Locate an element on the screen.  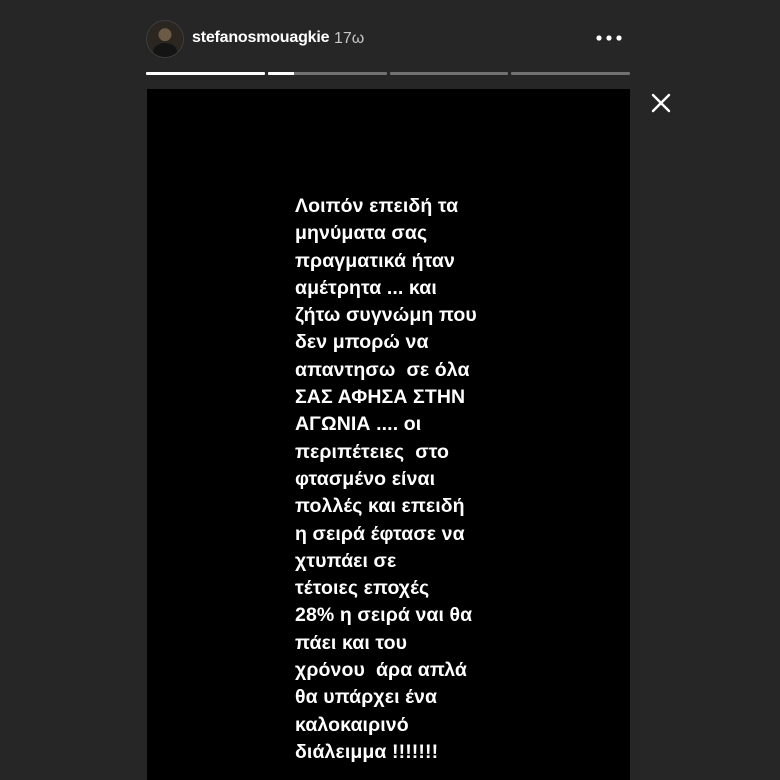
close-button is located at coordinates (661, 103).